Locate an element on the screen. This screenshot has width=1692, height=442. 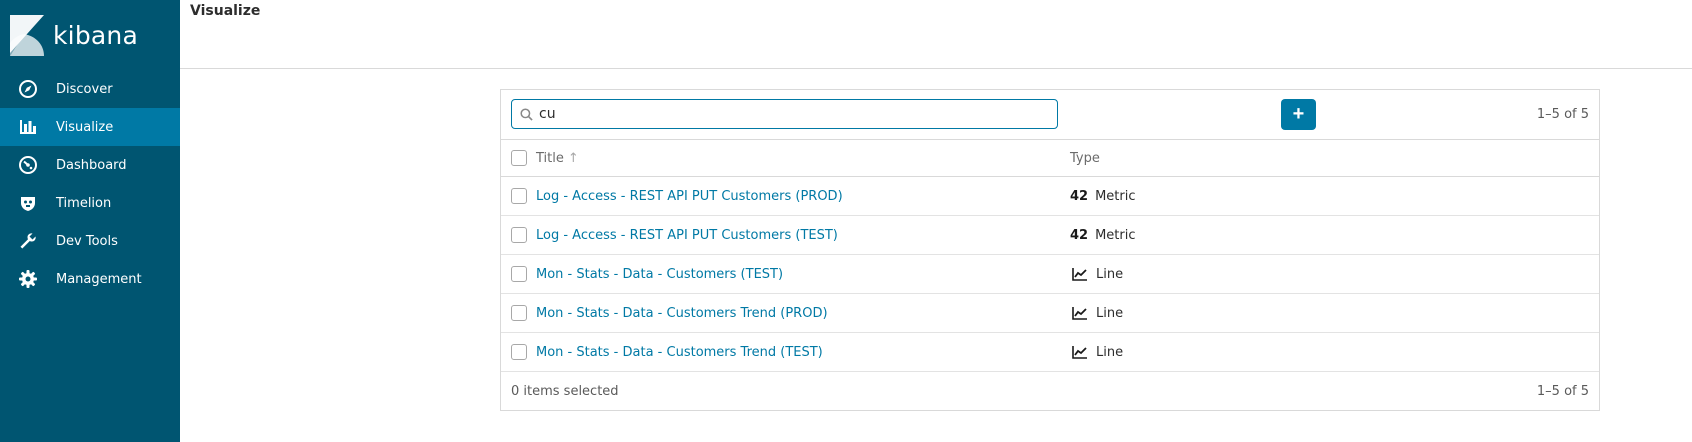
search-input is located at coordinates (789, 114).